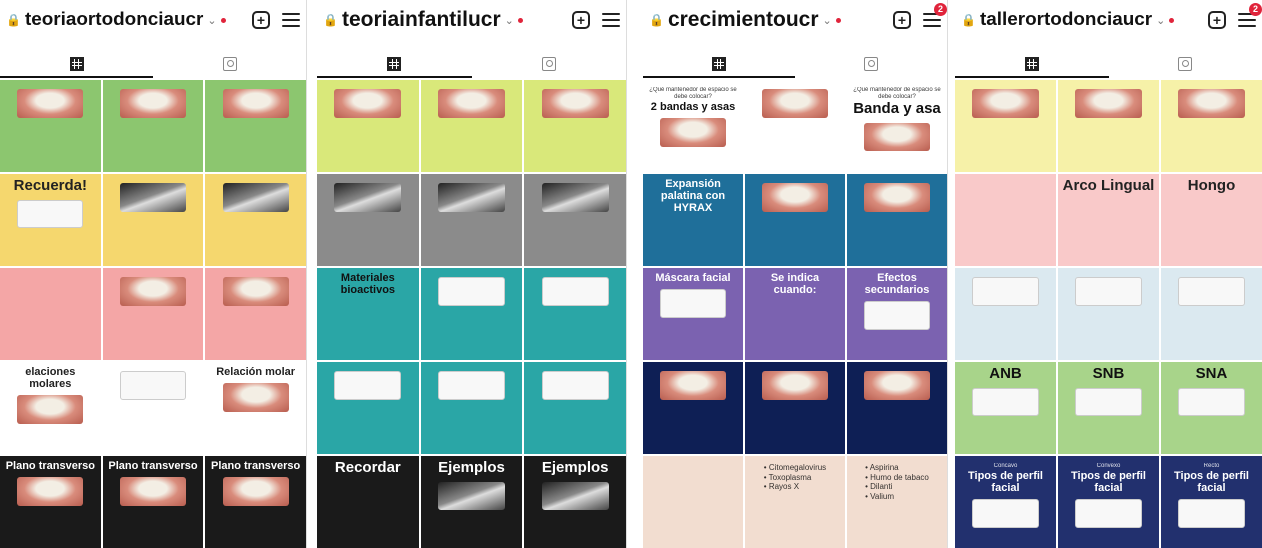 The image size is (1262, 548). Describe the element at coordinates (114, 20) in the screenshot. I see `username: teoriaortodonciaucr` at that location.